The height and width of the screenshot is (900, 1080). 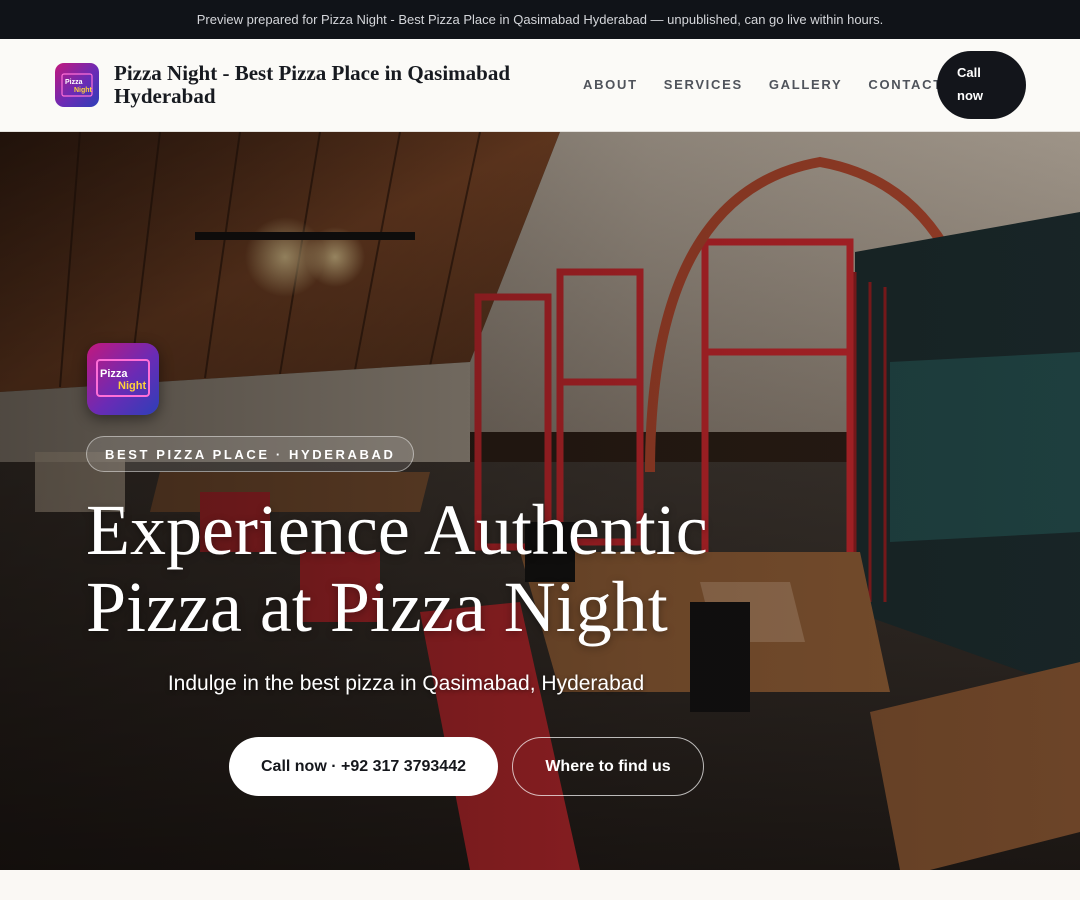 I want to click on brand-logo: Pizza Night, so click(x=77, y=85).